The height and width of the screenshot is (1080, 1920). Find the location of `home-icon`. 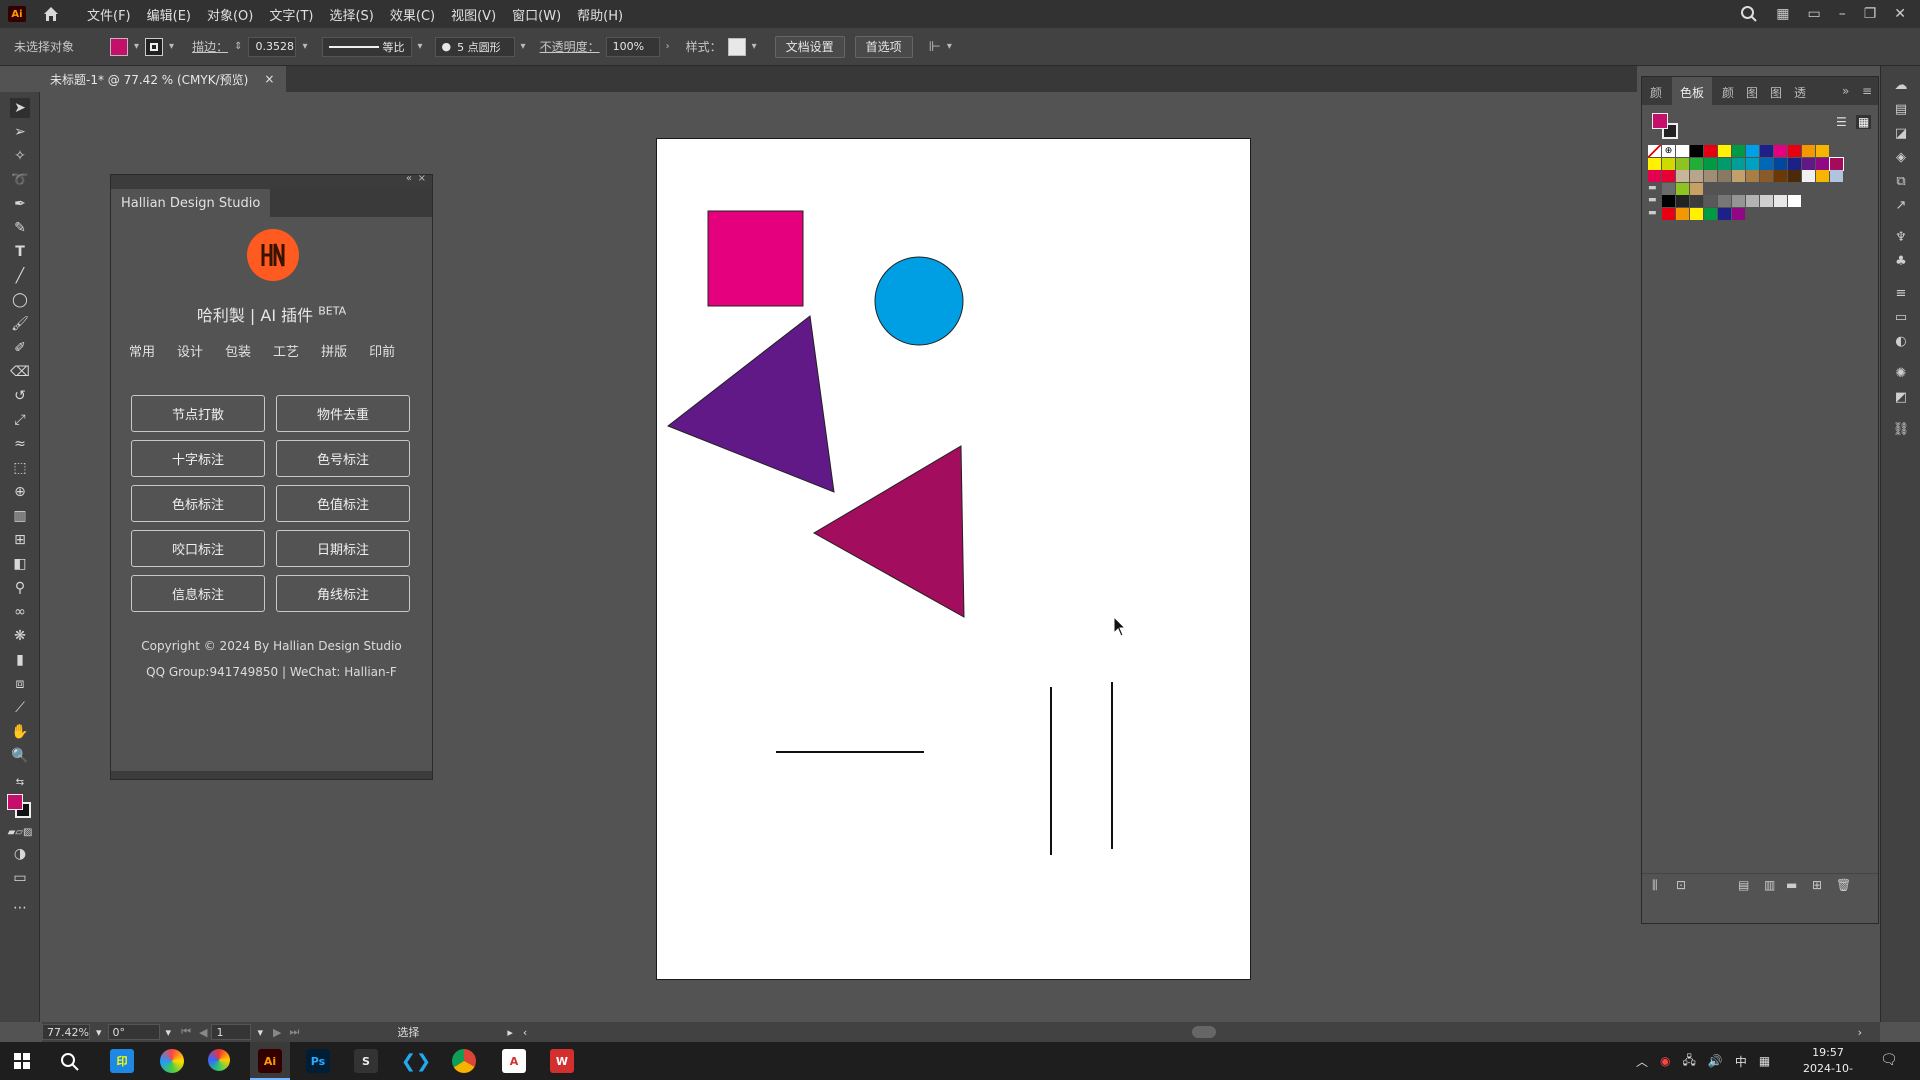

home-icon is located at coordinates (51, 14).